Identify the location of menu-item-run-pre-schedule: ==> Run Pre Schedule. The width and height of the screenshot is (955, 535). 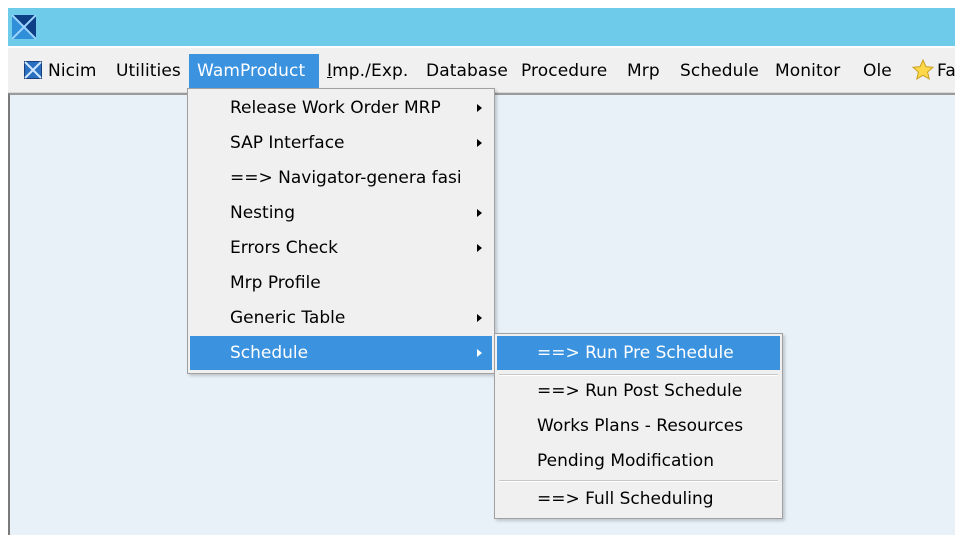
(638, 353).